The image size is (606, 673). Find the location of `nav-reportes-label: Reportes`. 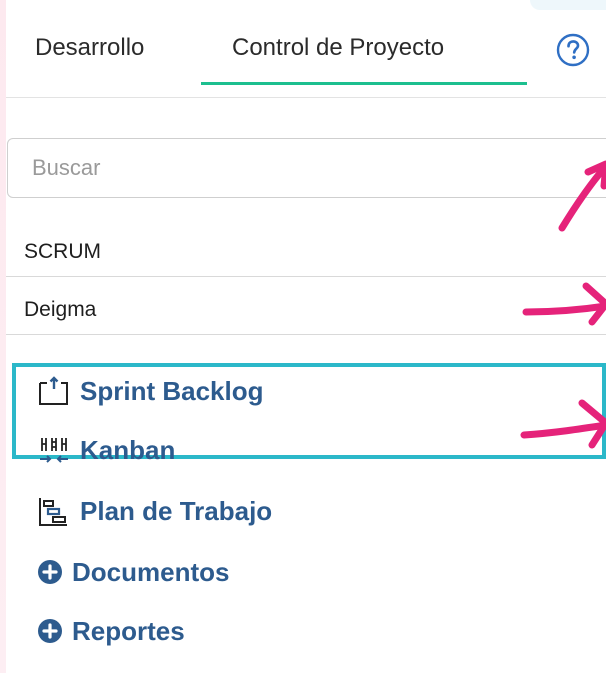

nav-reportes-label: Reportes is located at coordinates (128, 630).